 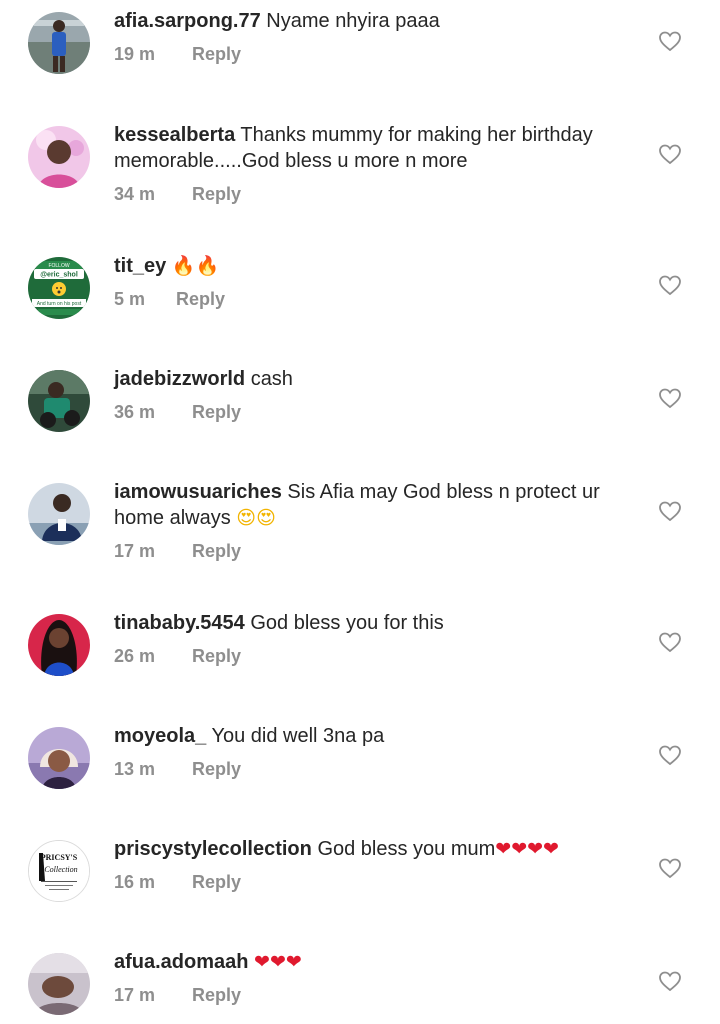 I want to click on comment-time: 19 m, so click(x=135, y=54).